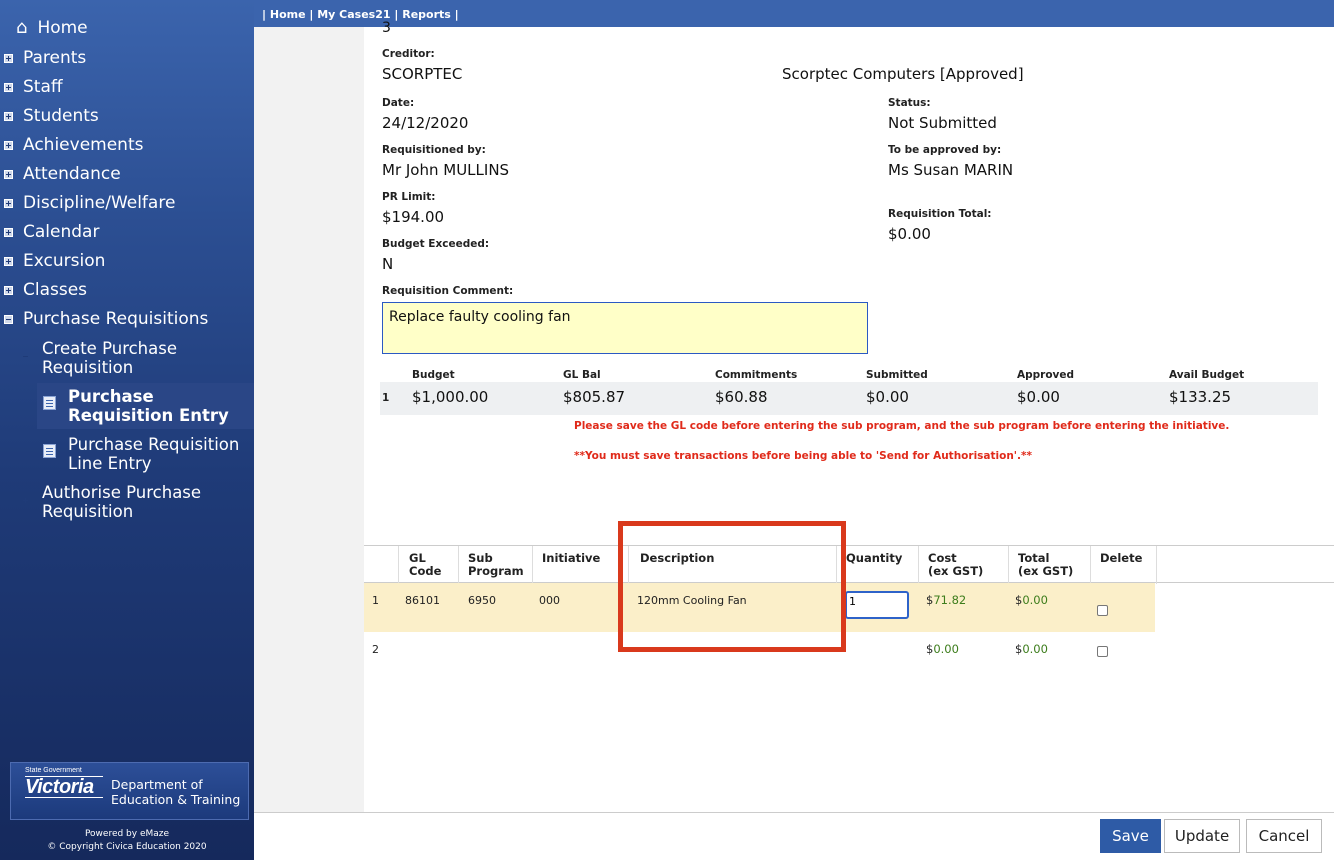 Image resolution: width=1334 pixels, height=860 pixels. Describe the element at coordinates (1200, 397) in the screenshot. I see `avail-budget-value: $133.25` at that location.